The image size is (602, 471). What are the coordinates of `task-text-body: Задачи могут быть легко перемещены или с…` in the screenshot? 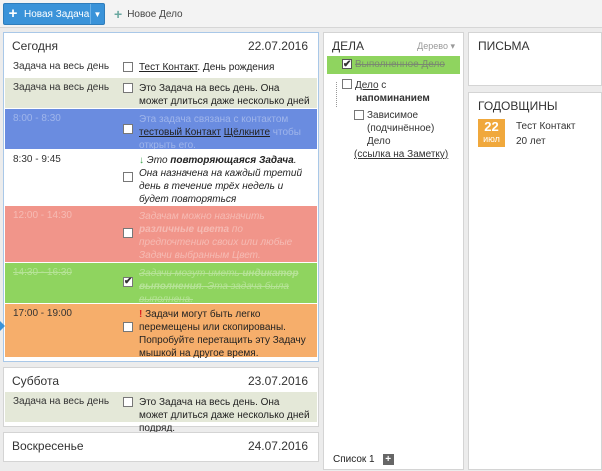 It's located at (222, 334).